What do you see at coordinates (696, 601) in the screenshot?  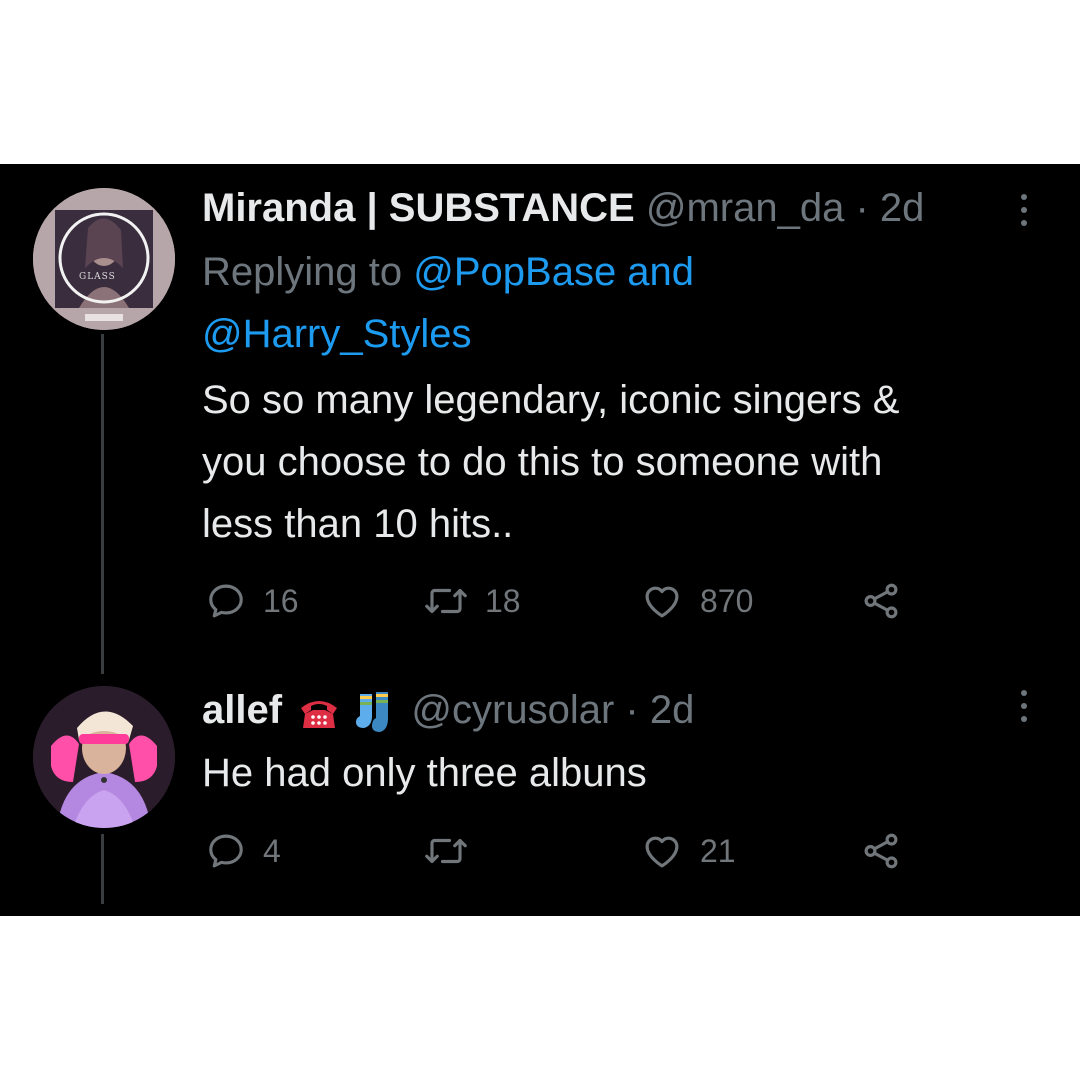 I see `like-button: 870` at bounding box center [696, 601].